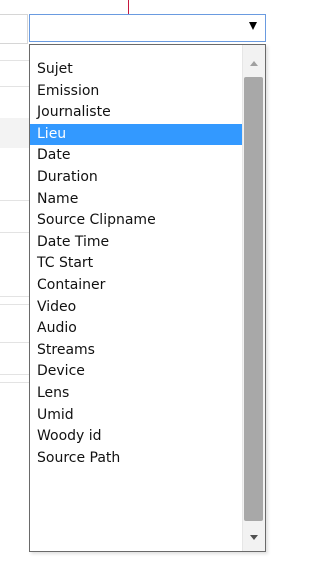 The image size is (320, 580). Describe the element at coordinates (136, 459) in the screenshot. I see `select-option: Source Path` at that location.